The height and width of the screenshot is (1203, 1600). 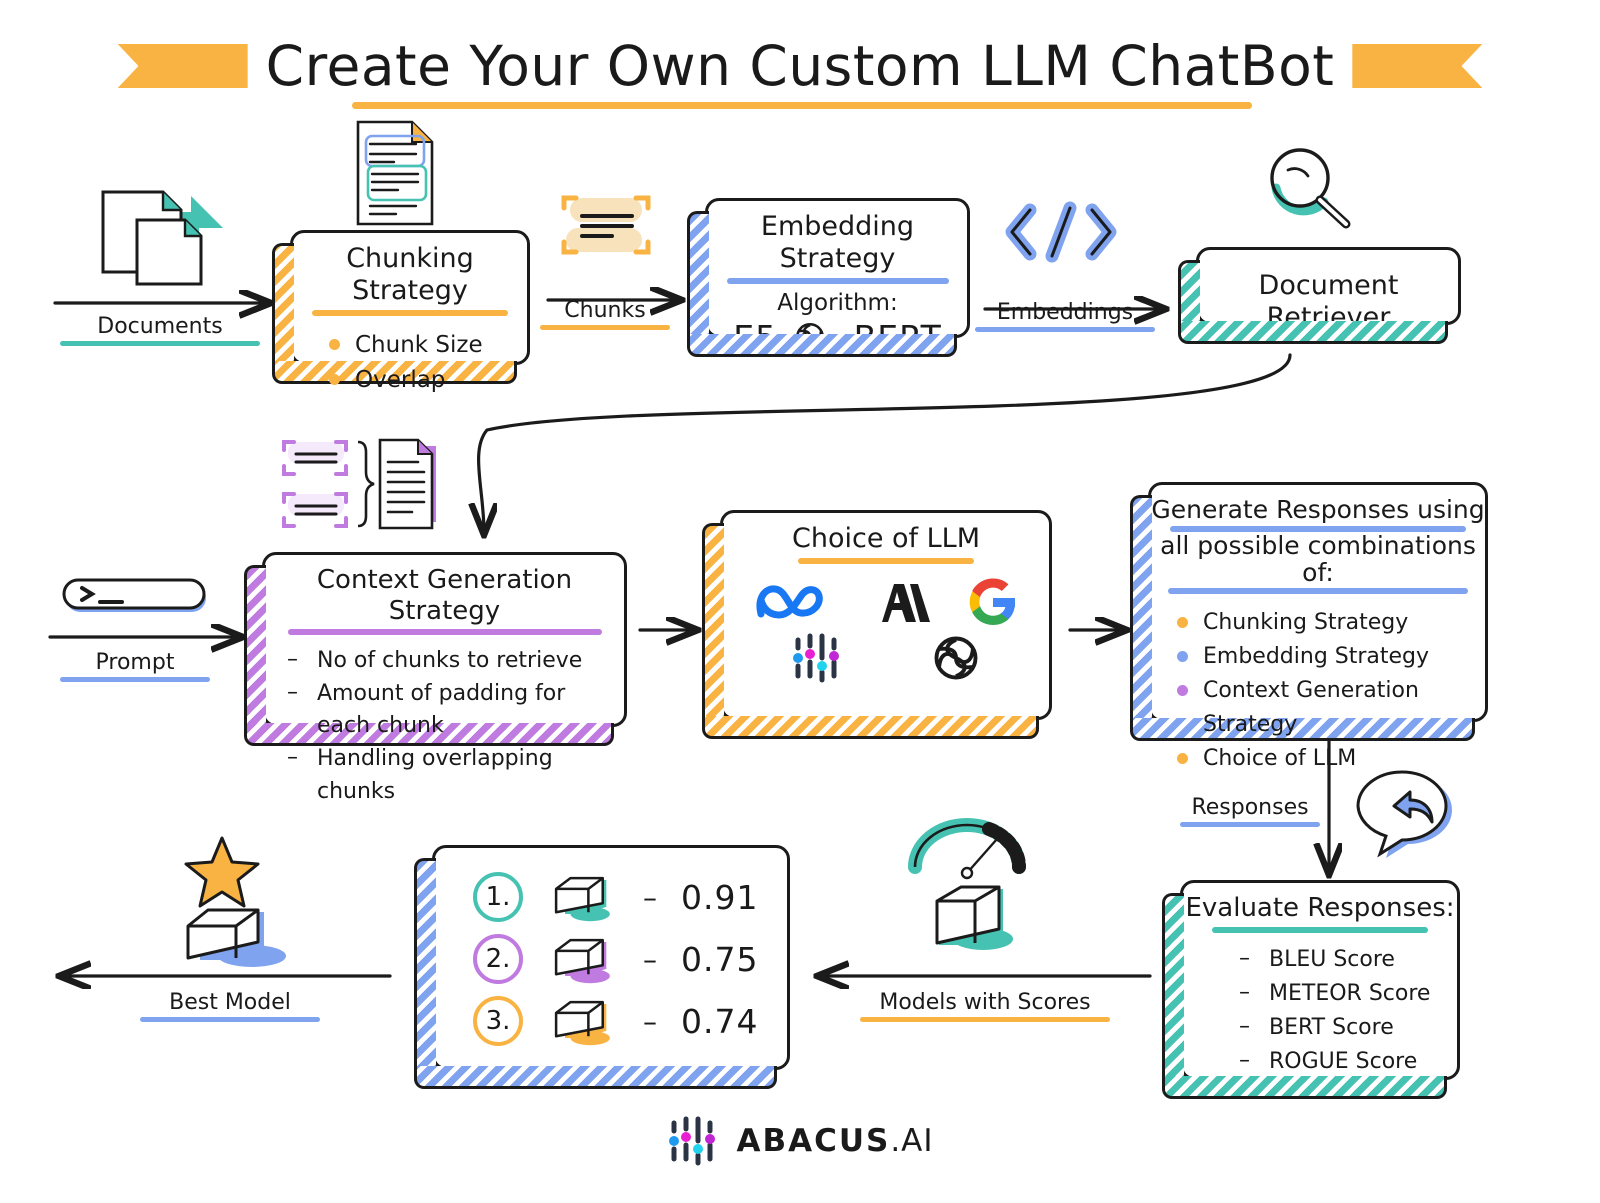 I want to click on chunked-document-icon, so click(x=395, y=173).